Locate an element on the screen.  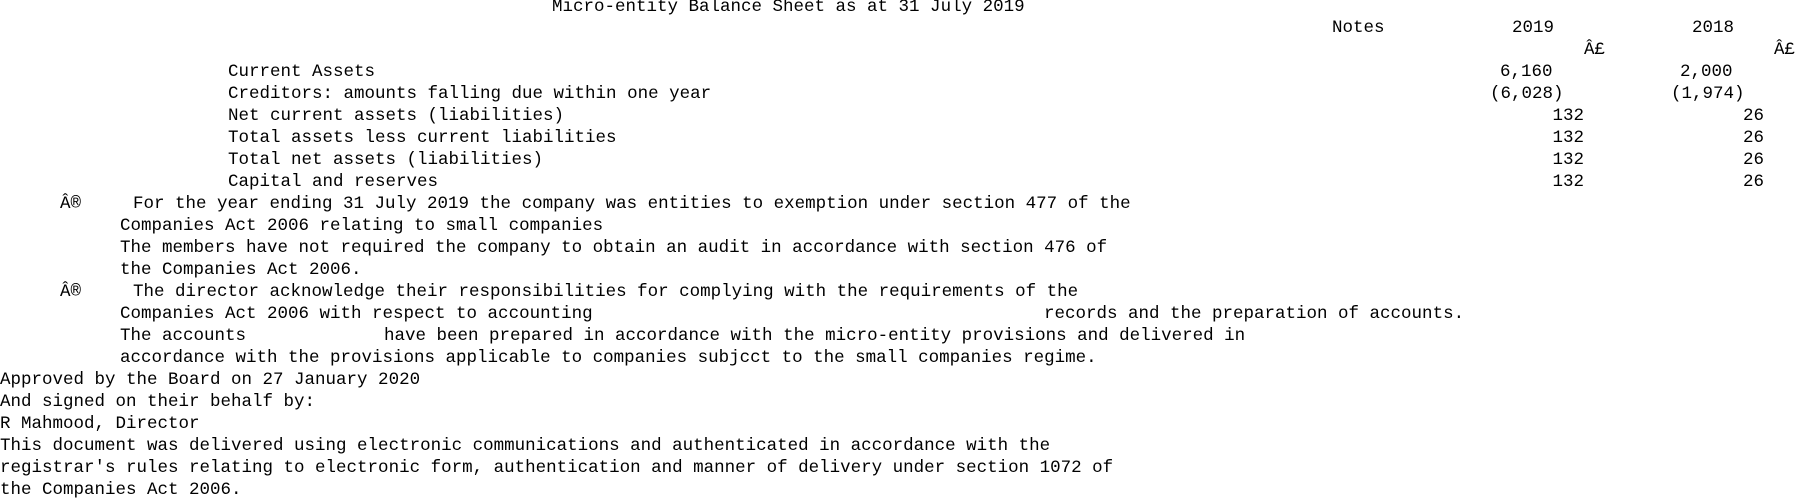
statement-text: the Companies Act 2006. is located at coordinates (241, 270).